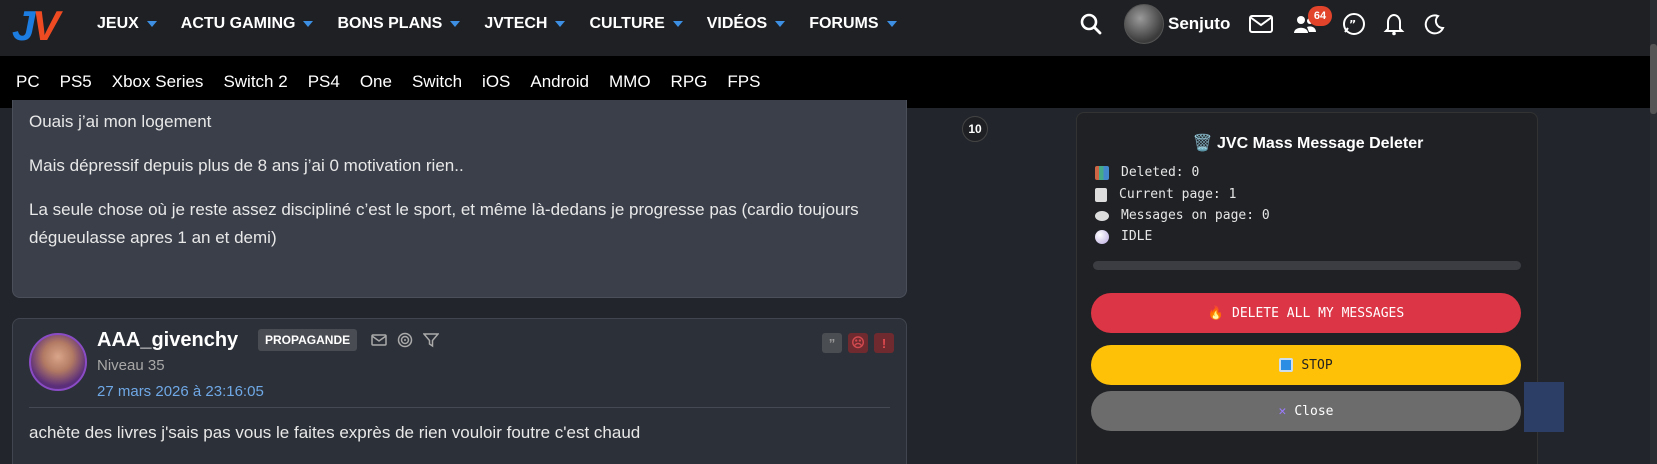 This screenshot has height=464, width=1657. I want to click on nav-label: FORUMS, so click(844, 23).